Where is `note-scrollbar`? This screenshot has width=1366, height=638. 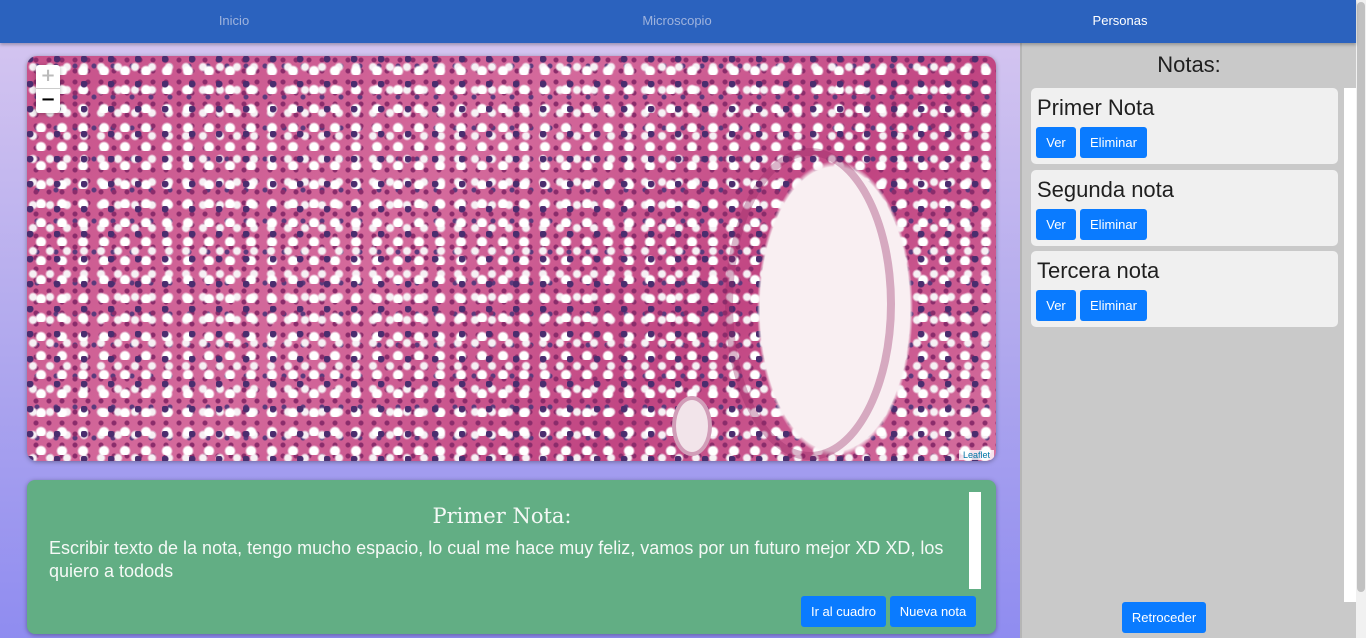
note-scrollbar is located at coordinates (975, 540).